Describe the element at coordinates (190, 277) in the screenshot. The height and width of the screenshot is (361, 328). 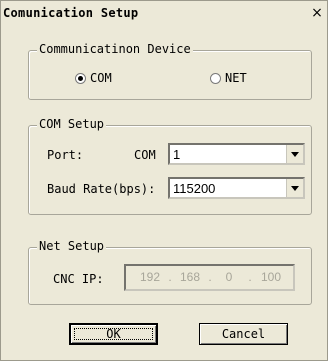
I see `ip-octet-2: 168` at that location.